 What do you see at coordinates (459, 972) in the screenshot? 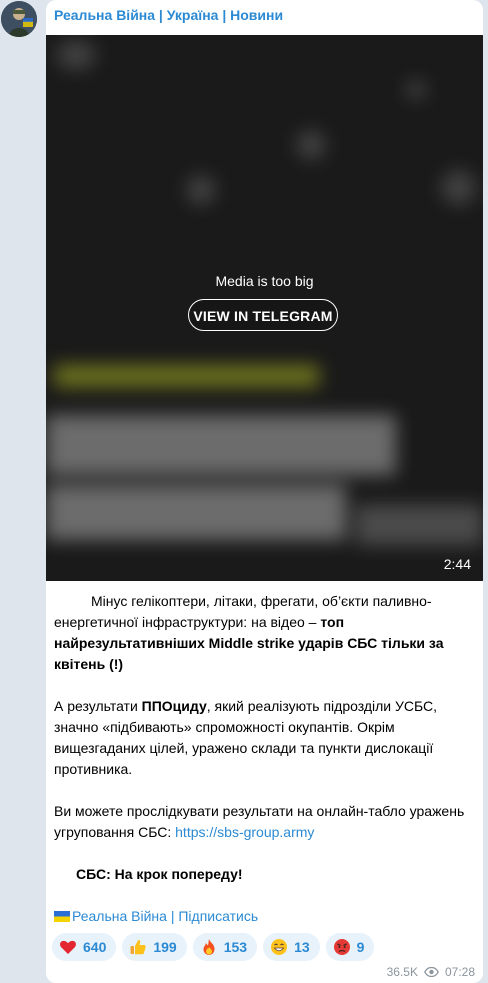
I see `post-time: 07:28` at bounding box center [459, 972].